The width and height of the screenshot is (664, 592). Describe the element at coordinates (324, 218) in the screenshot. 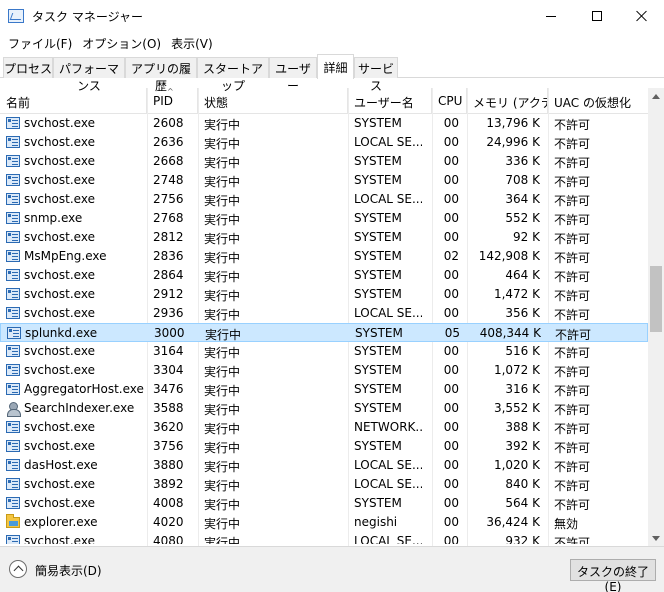

I see `table-row: snmp.exe 2768 実行中 SYSTEM 00 552 K 不許可` at that location.